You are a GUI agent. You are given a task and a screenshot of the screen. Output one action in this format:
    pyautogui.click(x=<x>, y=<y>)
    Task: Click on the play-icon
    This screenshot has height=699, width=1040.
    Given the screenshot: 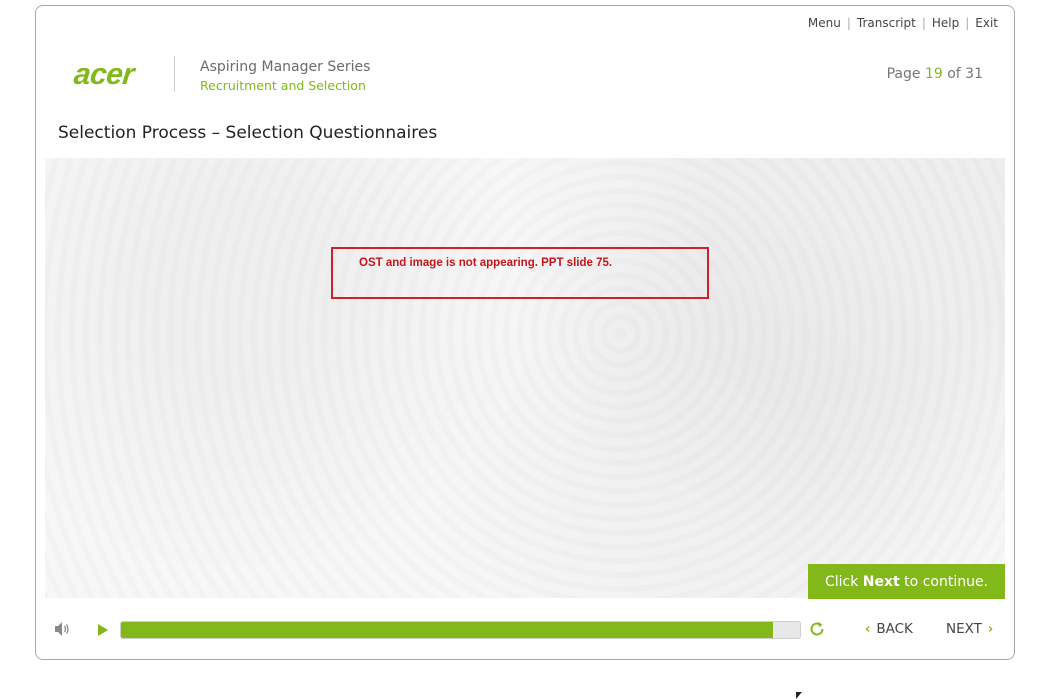 What is the action you would take?
    pyautogui.click(x=103, y=631)
    